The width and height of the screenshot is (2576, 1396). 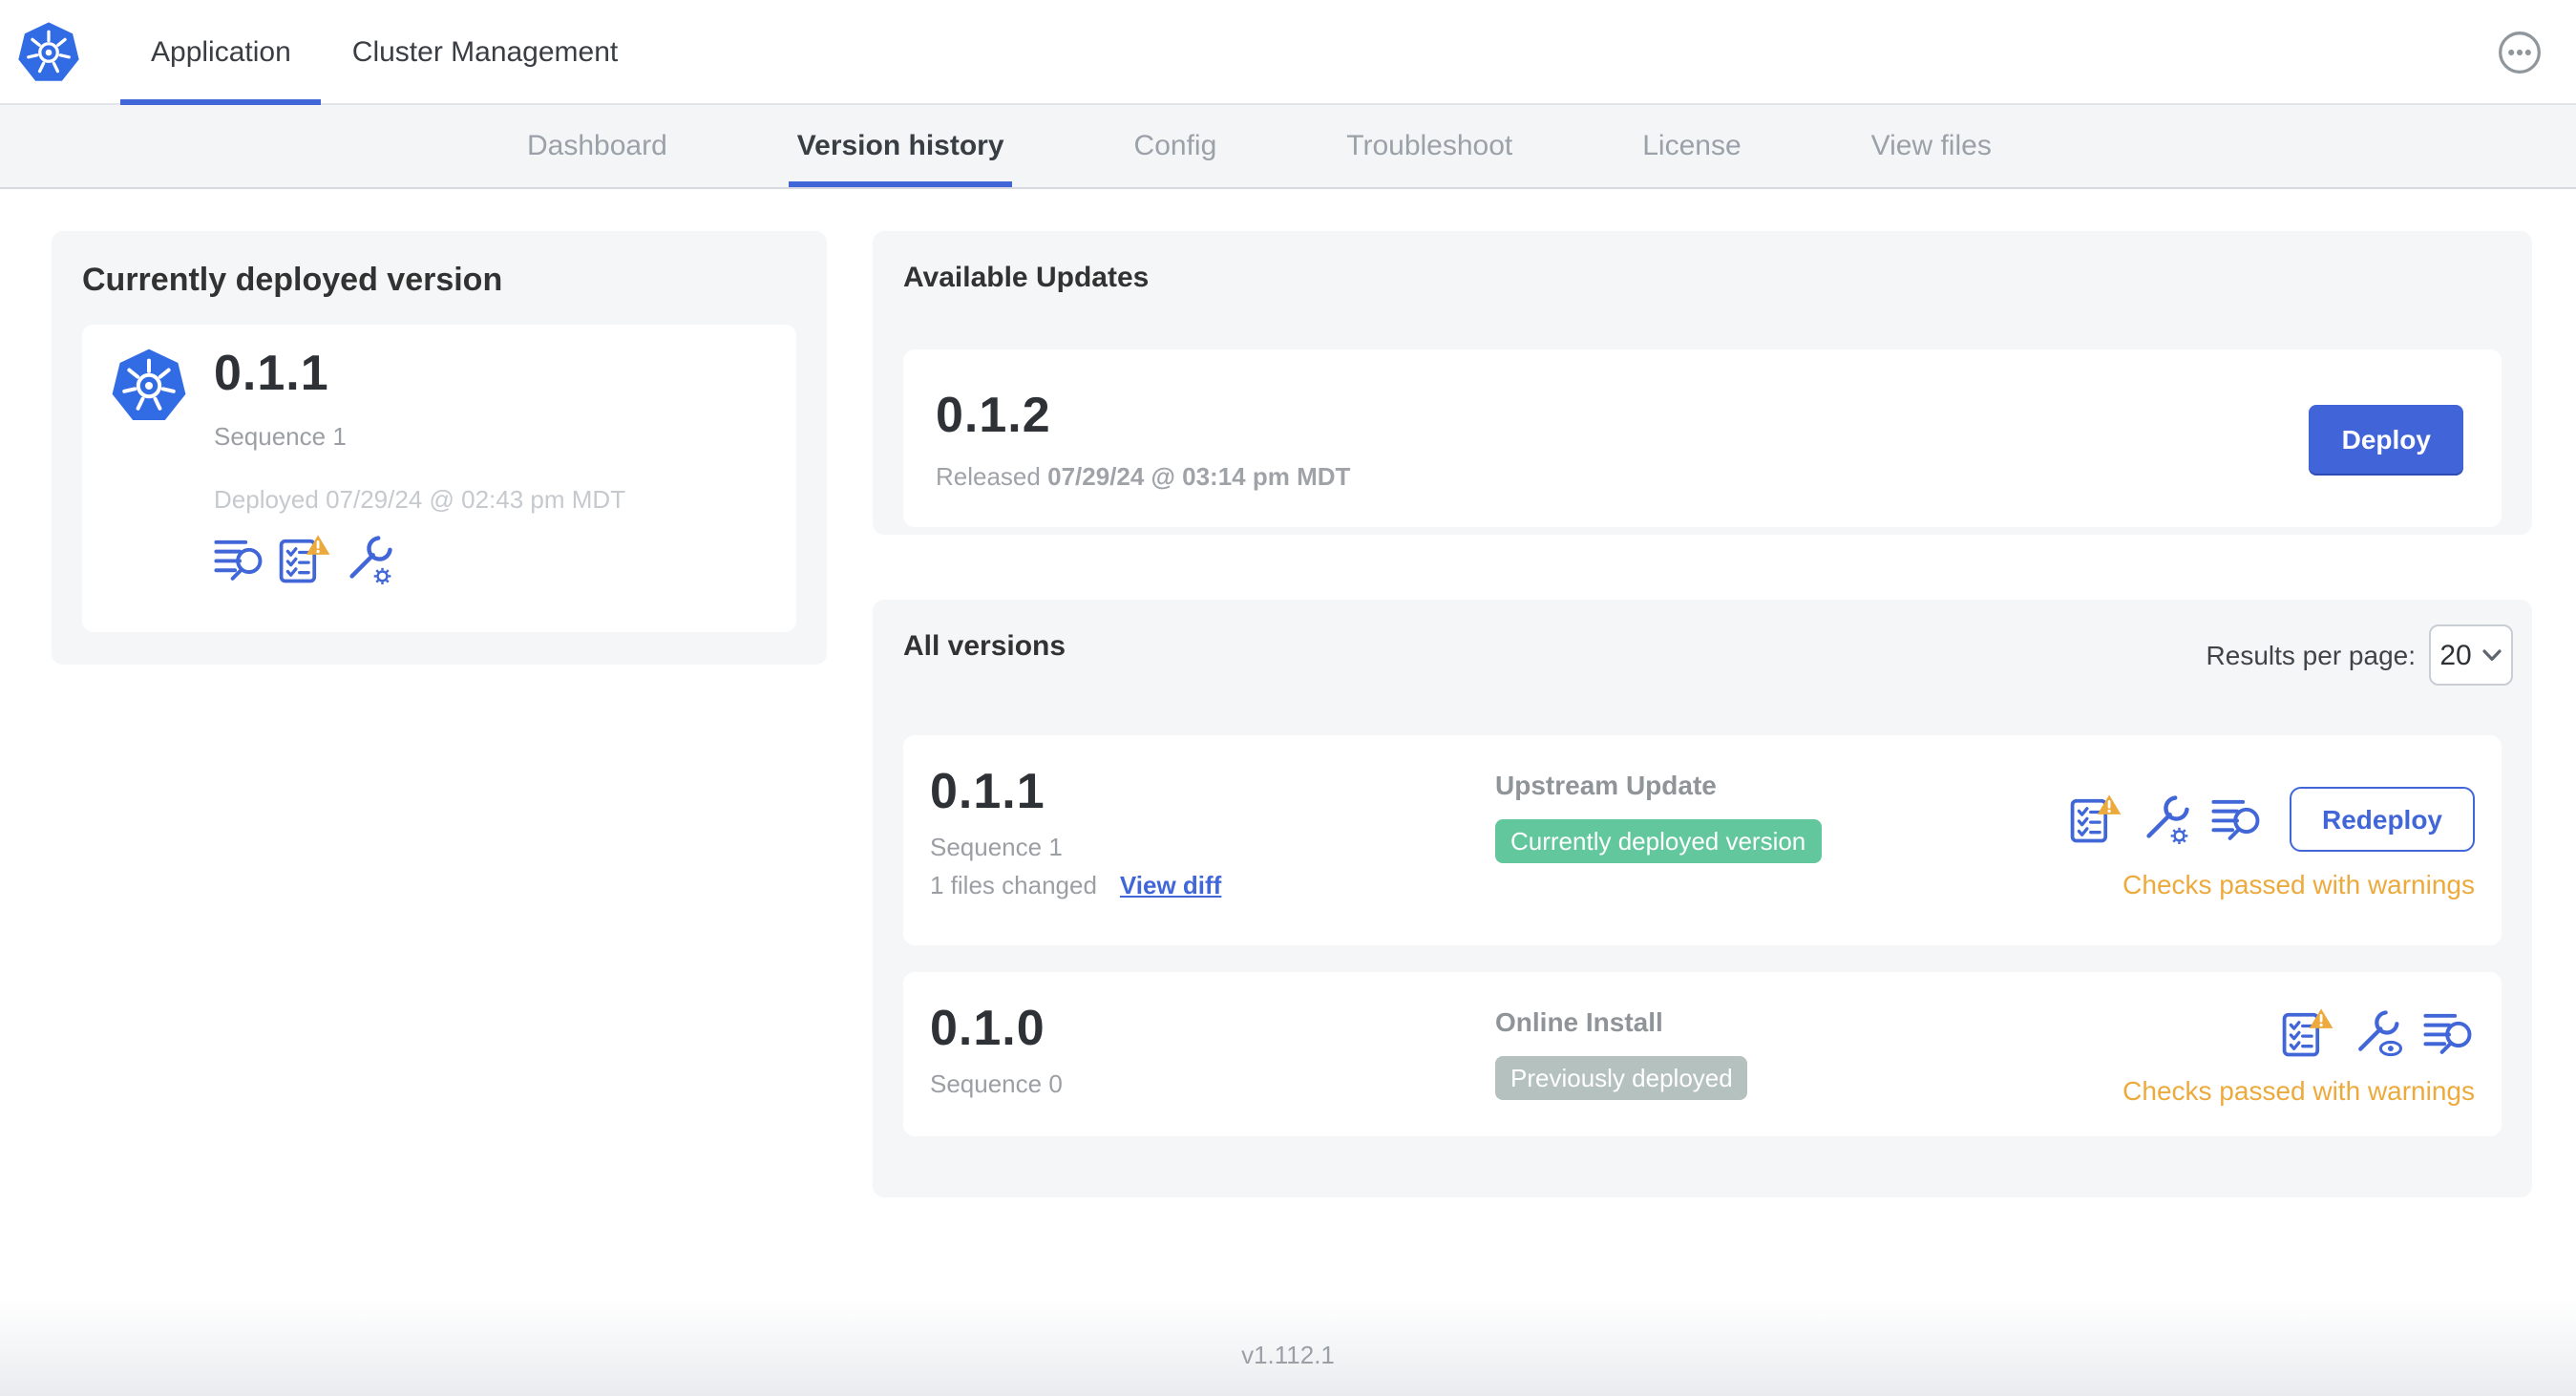 I want to click on results-per-page-value: 20, so click(x=2455, y=655).